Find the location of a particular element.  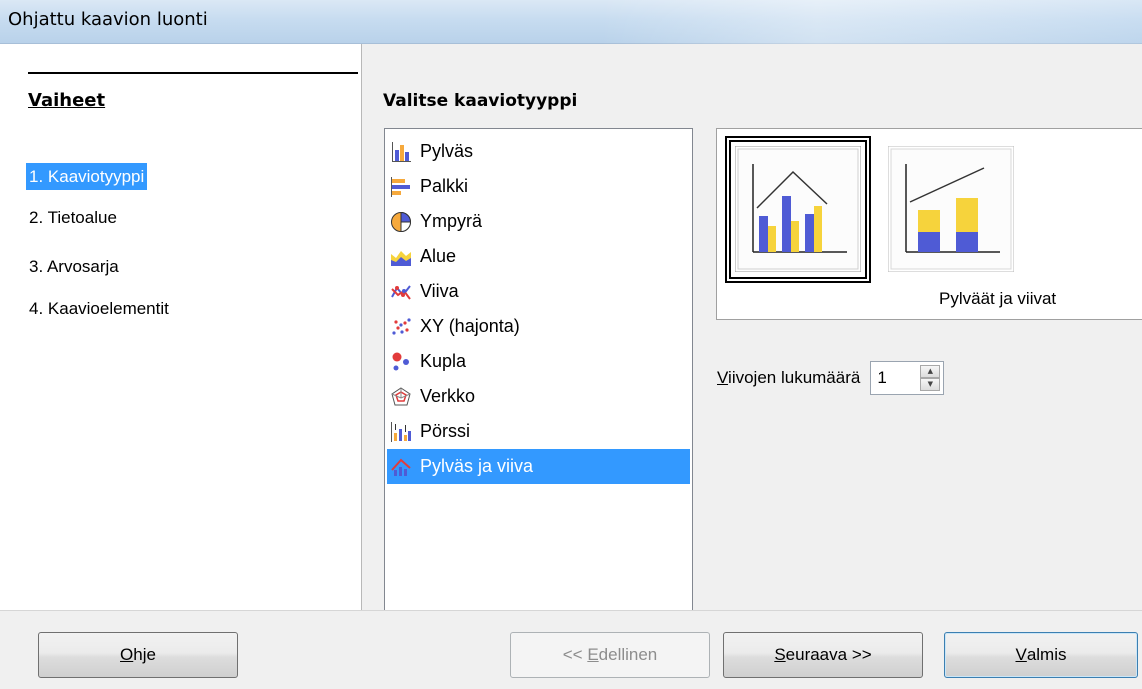

chart-type-label: Kupla is located at coordinates (443, 361).